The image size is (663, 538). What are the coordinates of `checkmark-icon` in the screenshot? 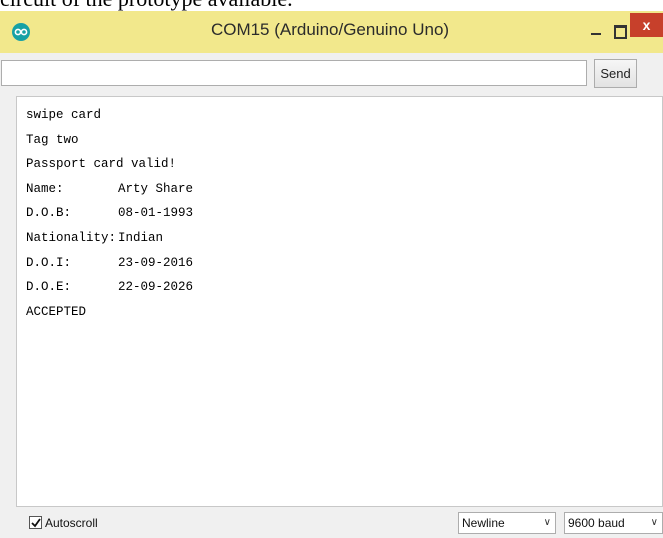 It's located at (36, 523).